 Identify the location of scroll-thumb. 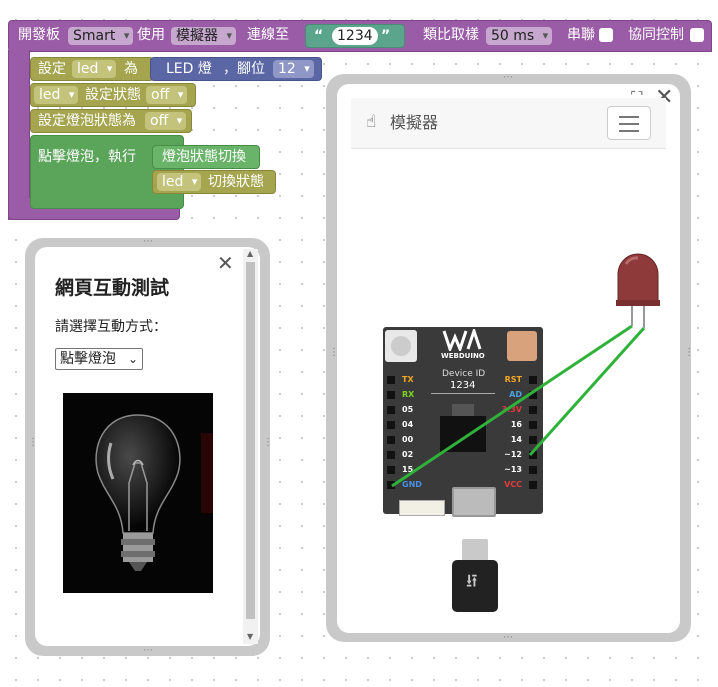
(250, 440).